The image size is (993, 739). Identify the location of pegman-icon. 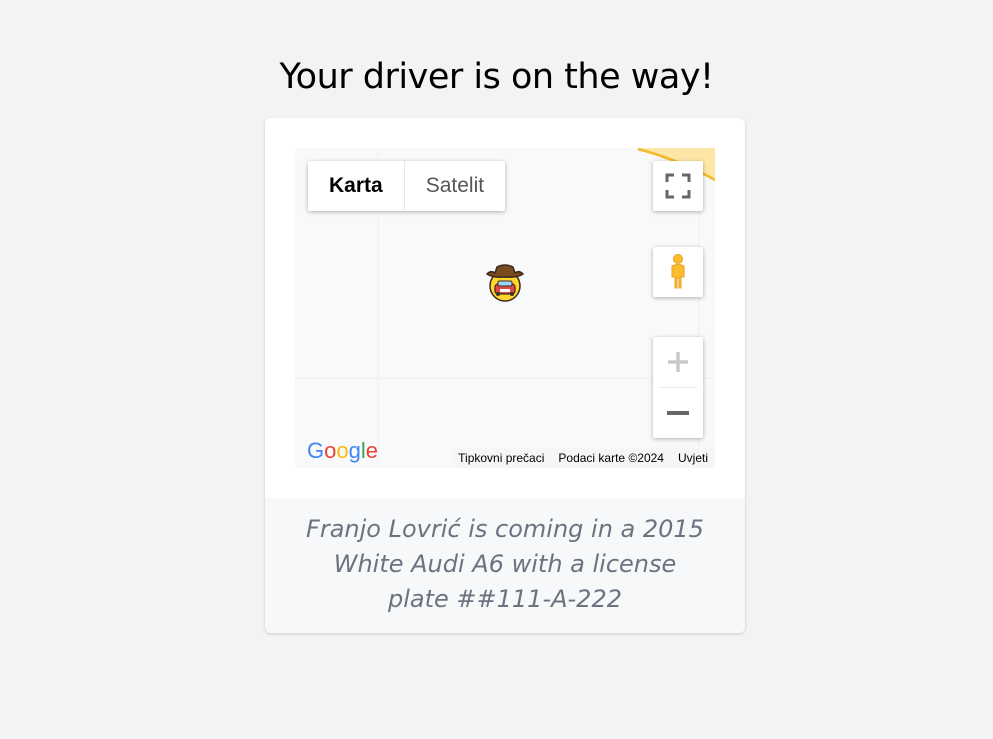
(678, 271).